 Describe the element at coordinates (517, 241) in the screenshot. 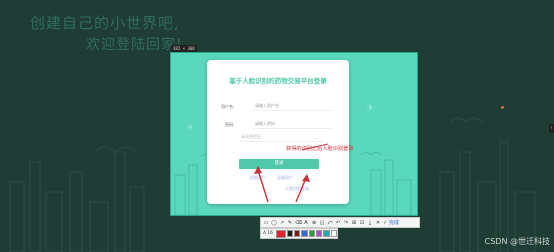

I see `watermark: CSDN @世迁科技` at that location.